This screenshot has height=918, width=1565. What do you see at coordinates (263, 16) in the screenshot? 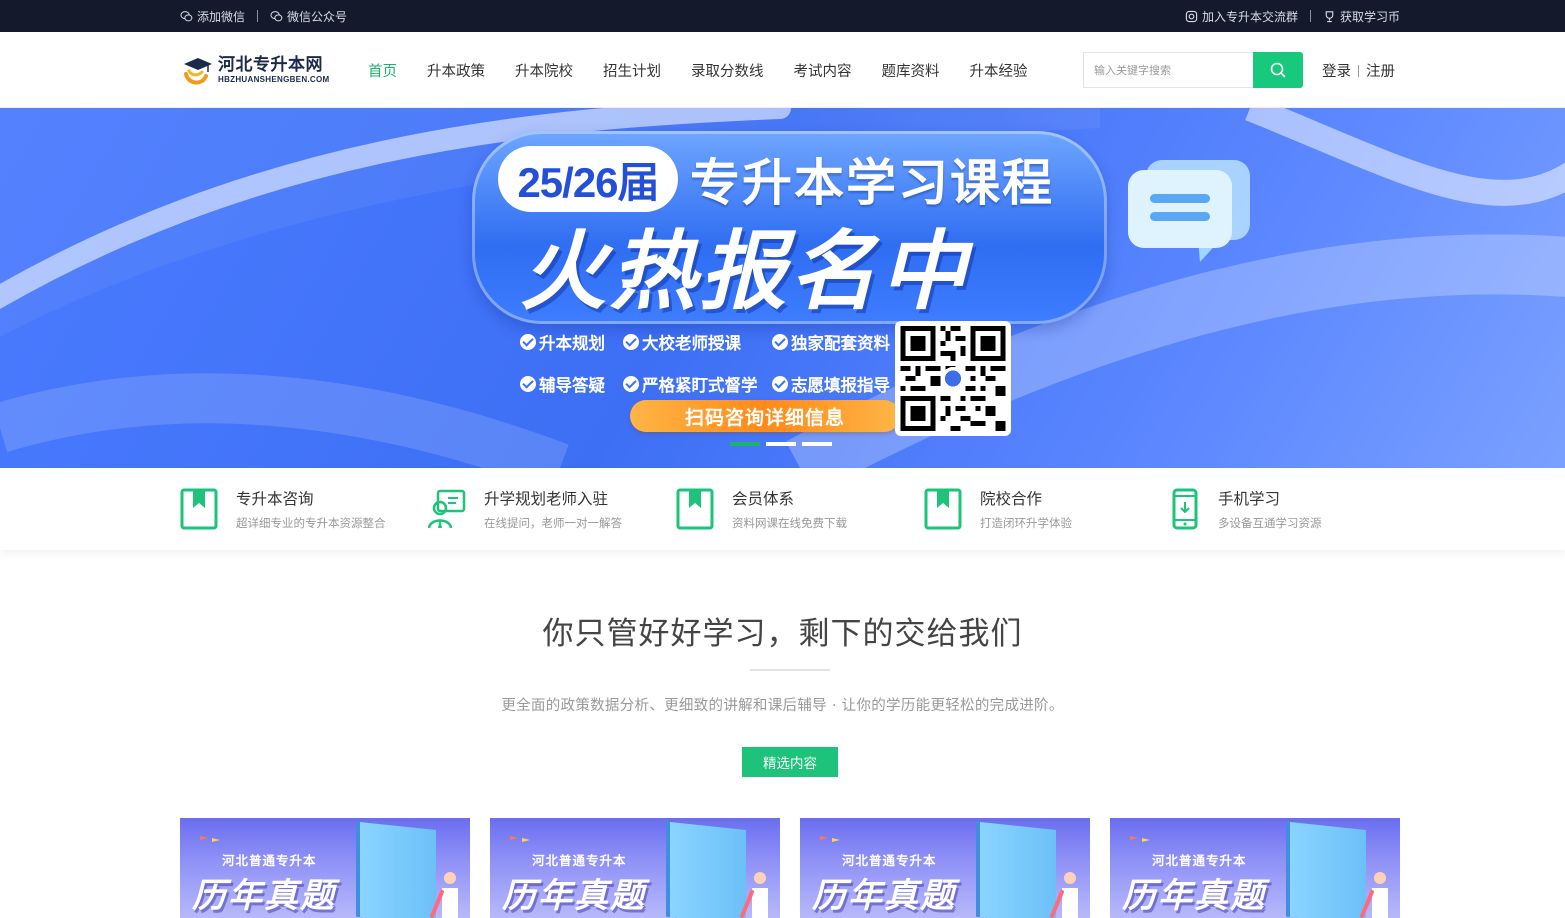
I see `top-bar-left: 添加微信 微信公众号` at bounding box center [263, 16].